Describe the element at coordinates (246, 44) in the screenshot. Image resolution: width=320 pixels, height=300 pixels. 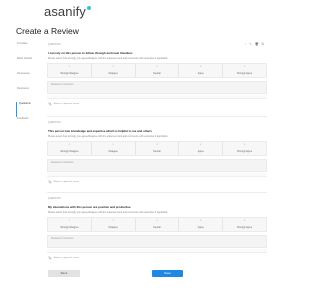
I see `move-icon: ↕` at that location.